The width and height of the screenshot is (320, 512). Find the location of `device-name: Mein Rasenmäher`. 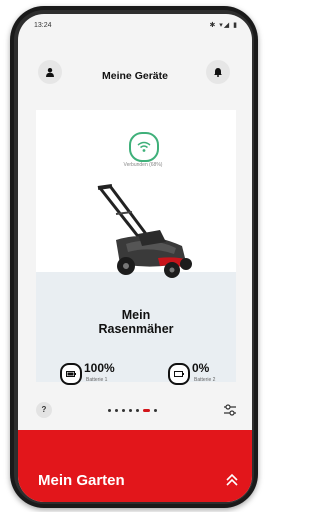

device-name: Mein Rasenmäher is located at coordinates (136, 322).